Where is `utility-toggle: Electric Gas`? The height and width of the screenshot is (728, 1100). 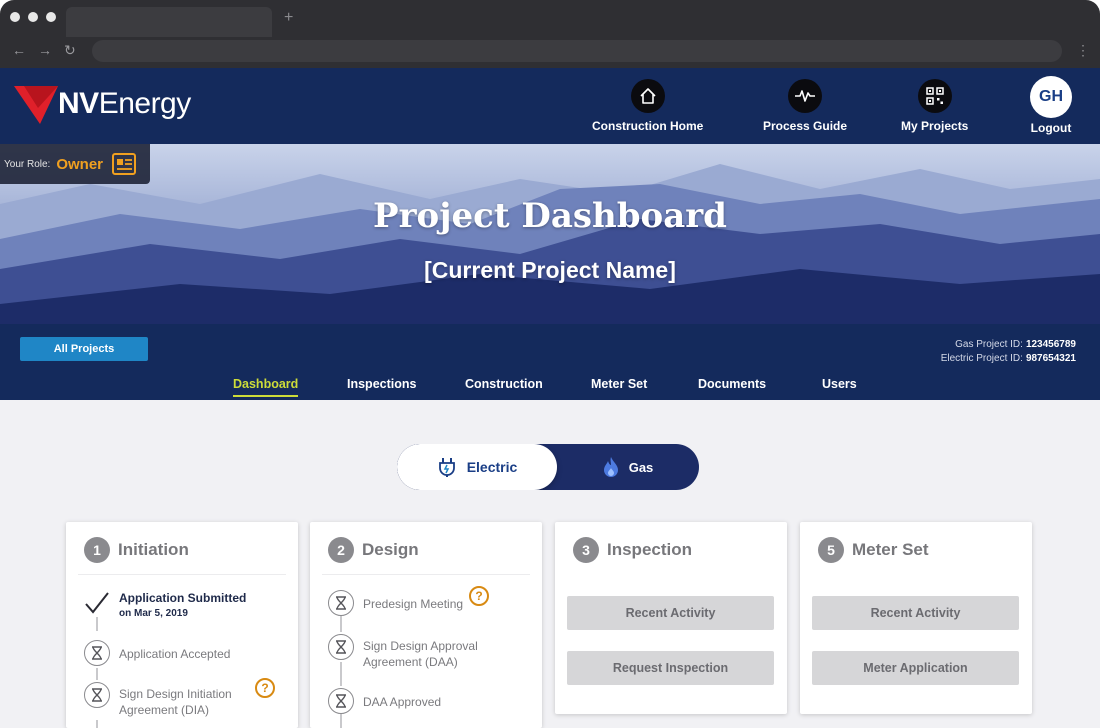 utility-toggle: Electric Gas is located at coordinates (548, 467).